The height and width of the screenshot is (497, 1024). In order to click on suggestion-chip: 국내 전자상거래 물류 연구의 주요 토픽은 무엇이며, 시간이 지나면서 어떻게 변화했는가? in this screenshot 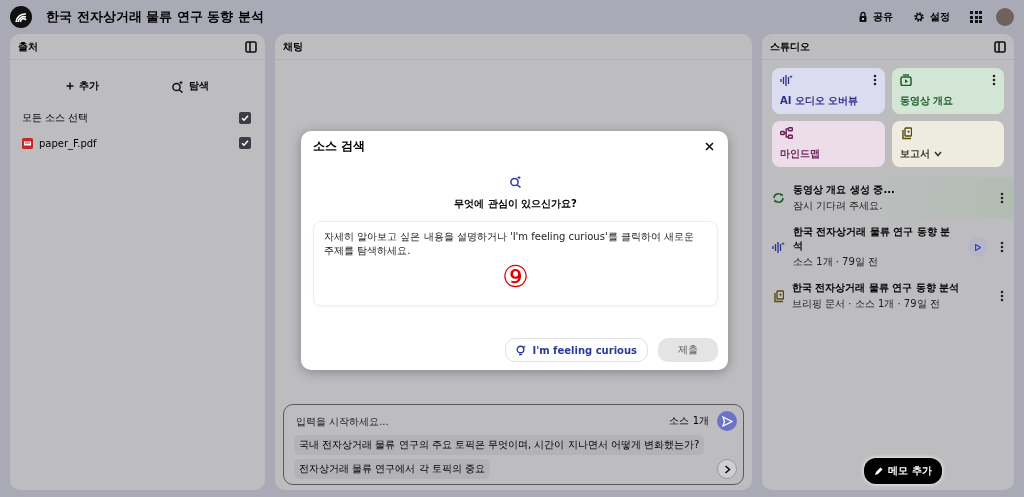, I will do `click(499, 445)`.